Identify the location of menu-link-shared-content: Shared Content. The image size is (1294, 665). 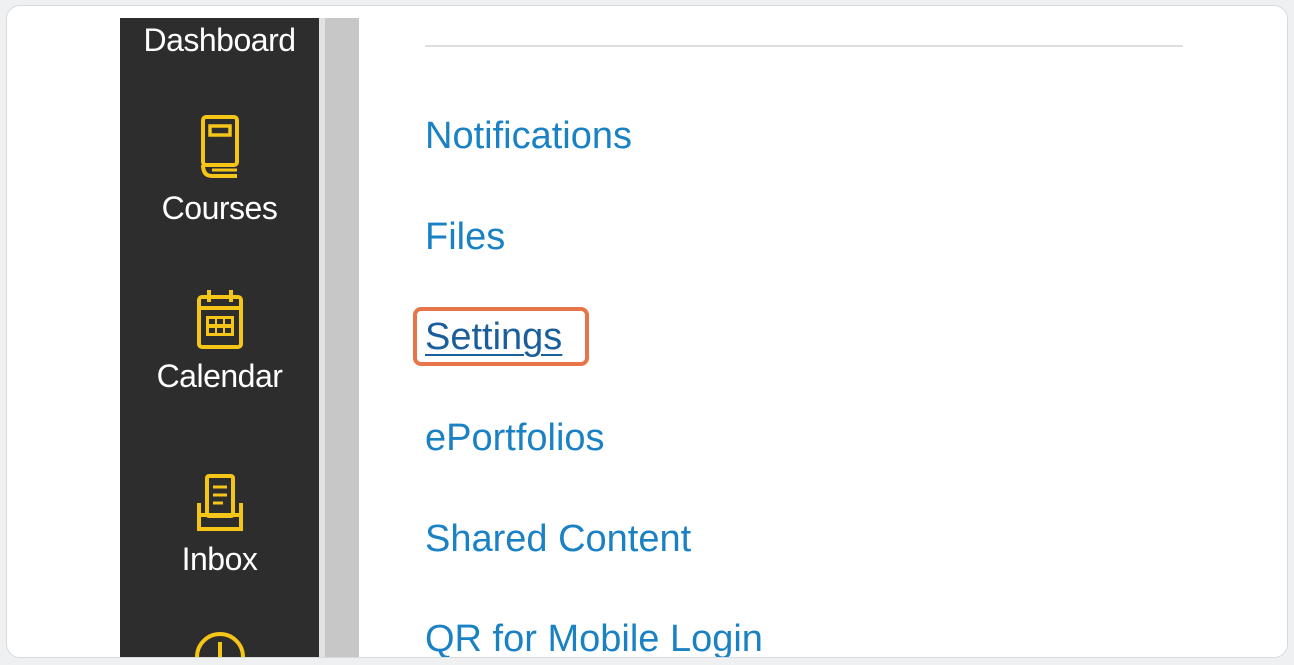
(558, 539).